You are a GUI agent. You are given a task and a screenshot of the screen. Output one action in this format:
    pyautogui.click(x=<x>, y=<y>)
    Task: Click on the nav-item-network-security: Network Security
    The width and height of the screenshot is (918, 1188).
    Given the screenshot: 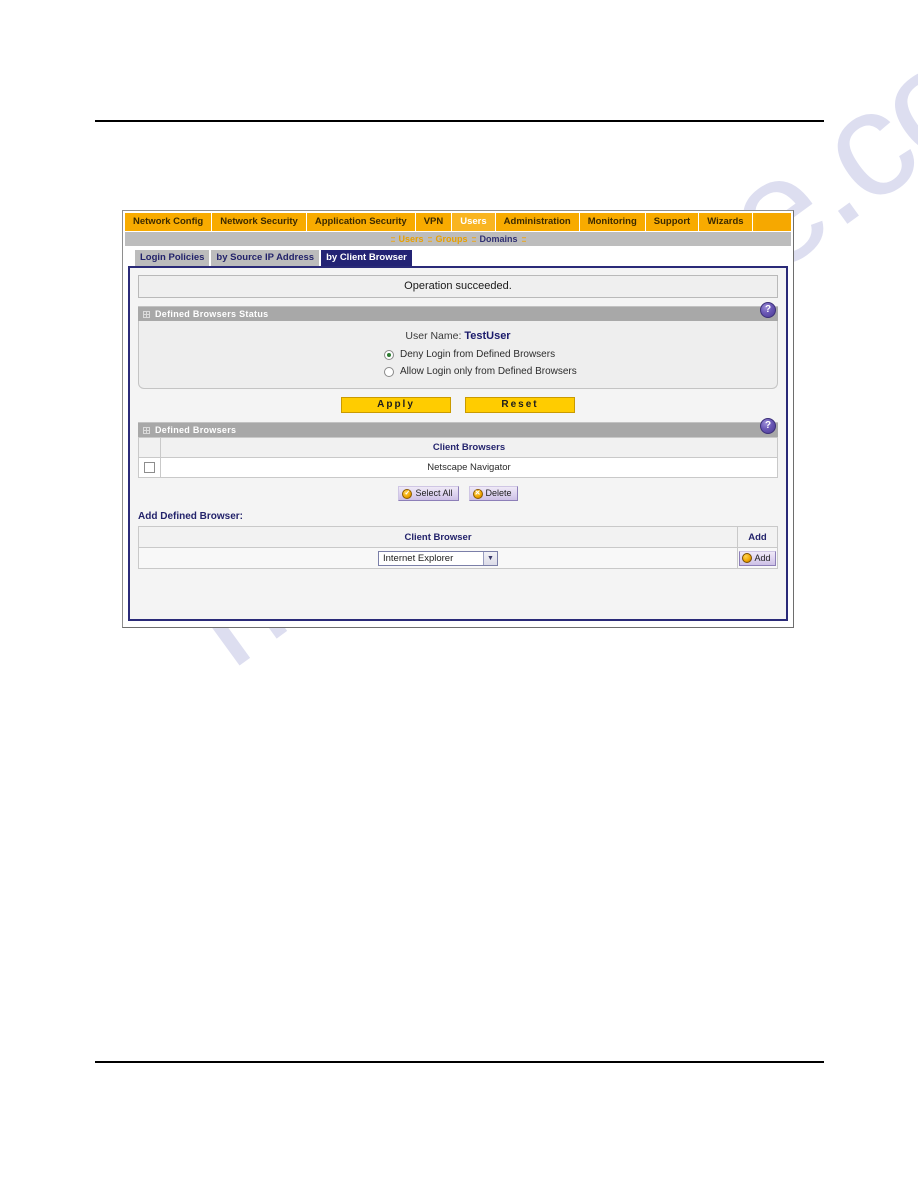 What is the action you would take?
    pyautogui.click(x=259, y=222)
    